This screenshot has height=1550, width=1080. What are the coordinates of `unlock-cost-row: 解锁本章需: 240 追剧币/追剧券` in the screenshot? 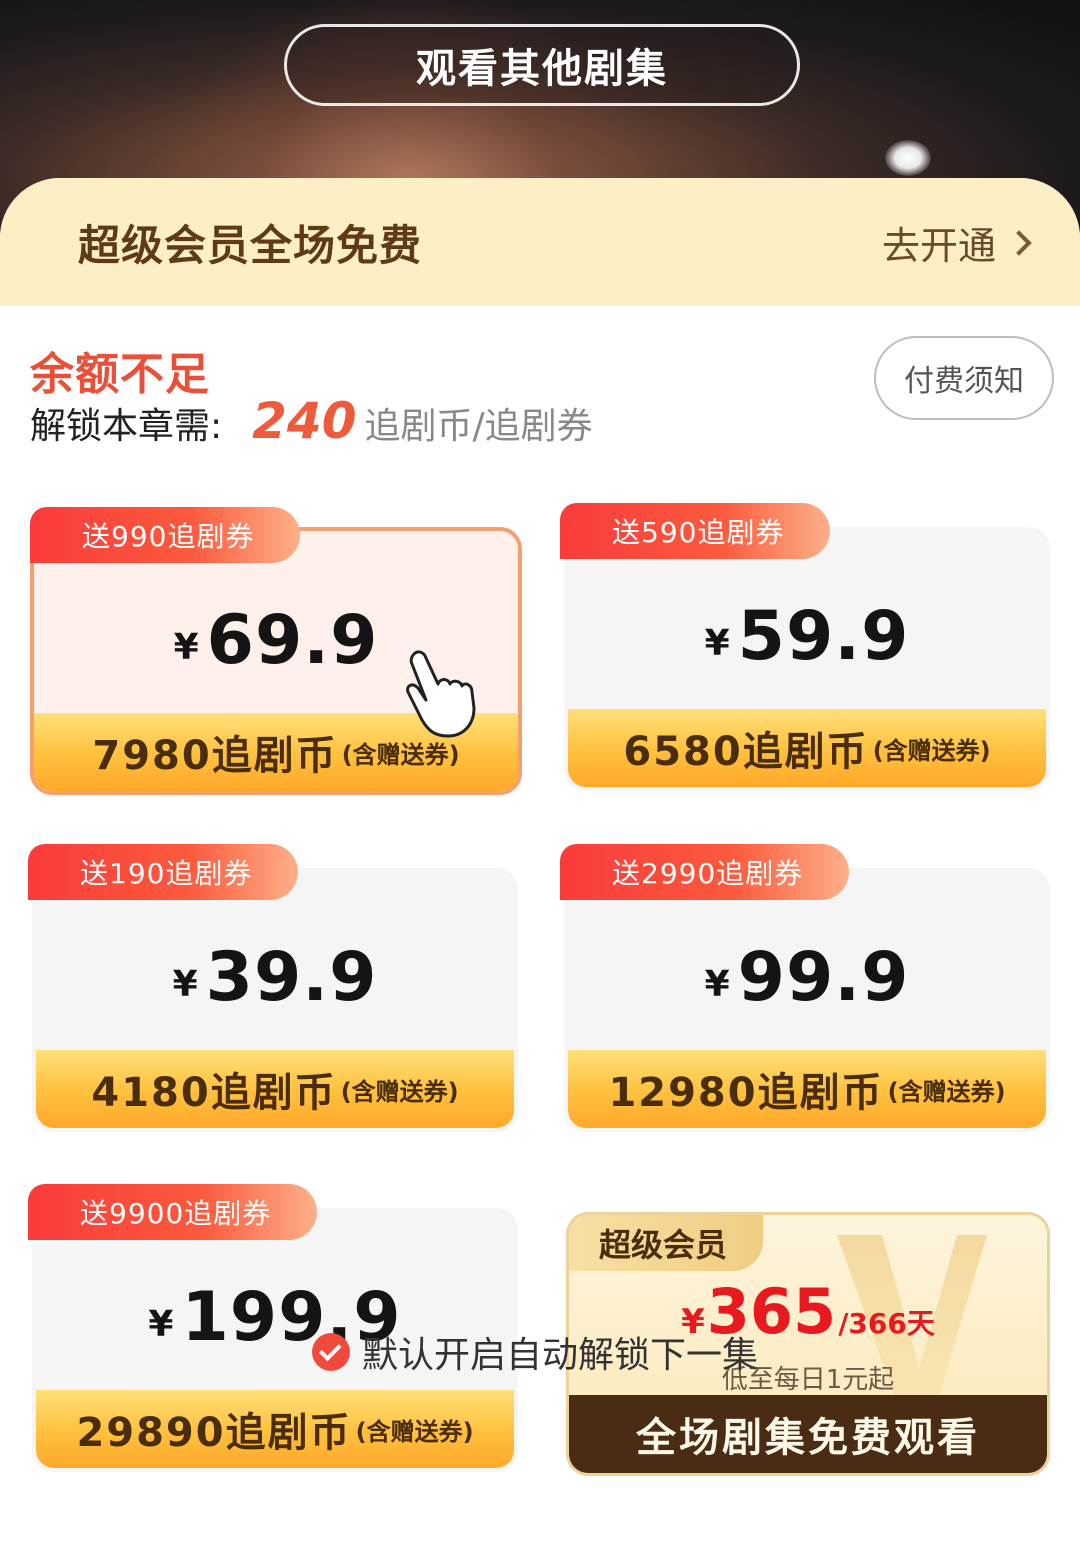 It's located at (311, 421).